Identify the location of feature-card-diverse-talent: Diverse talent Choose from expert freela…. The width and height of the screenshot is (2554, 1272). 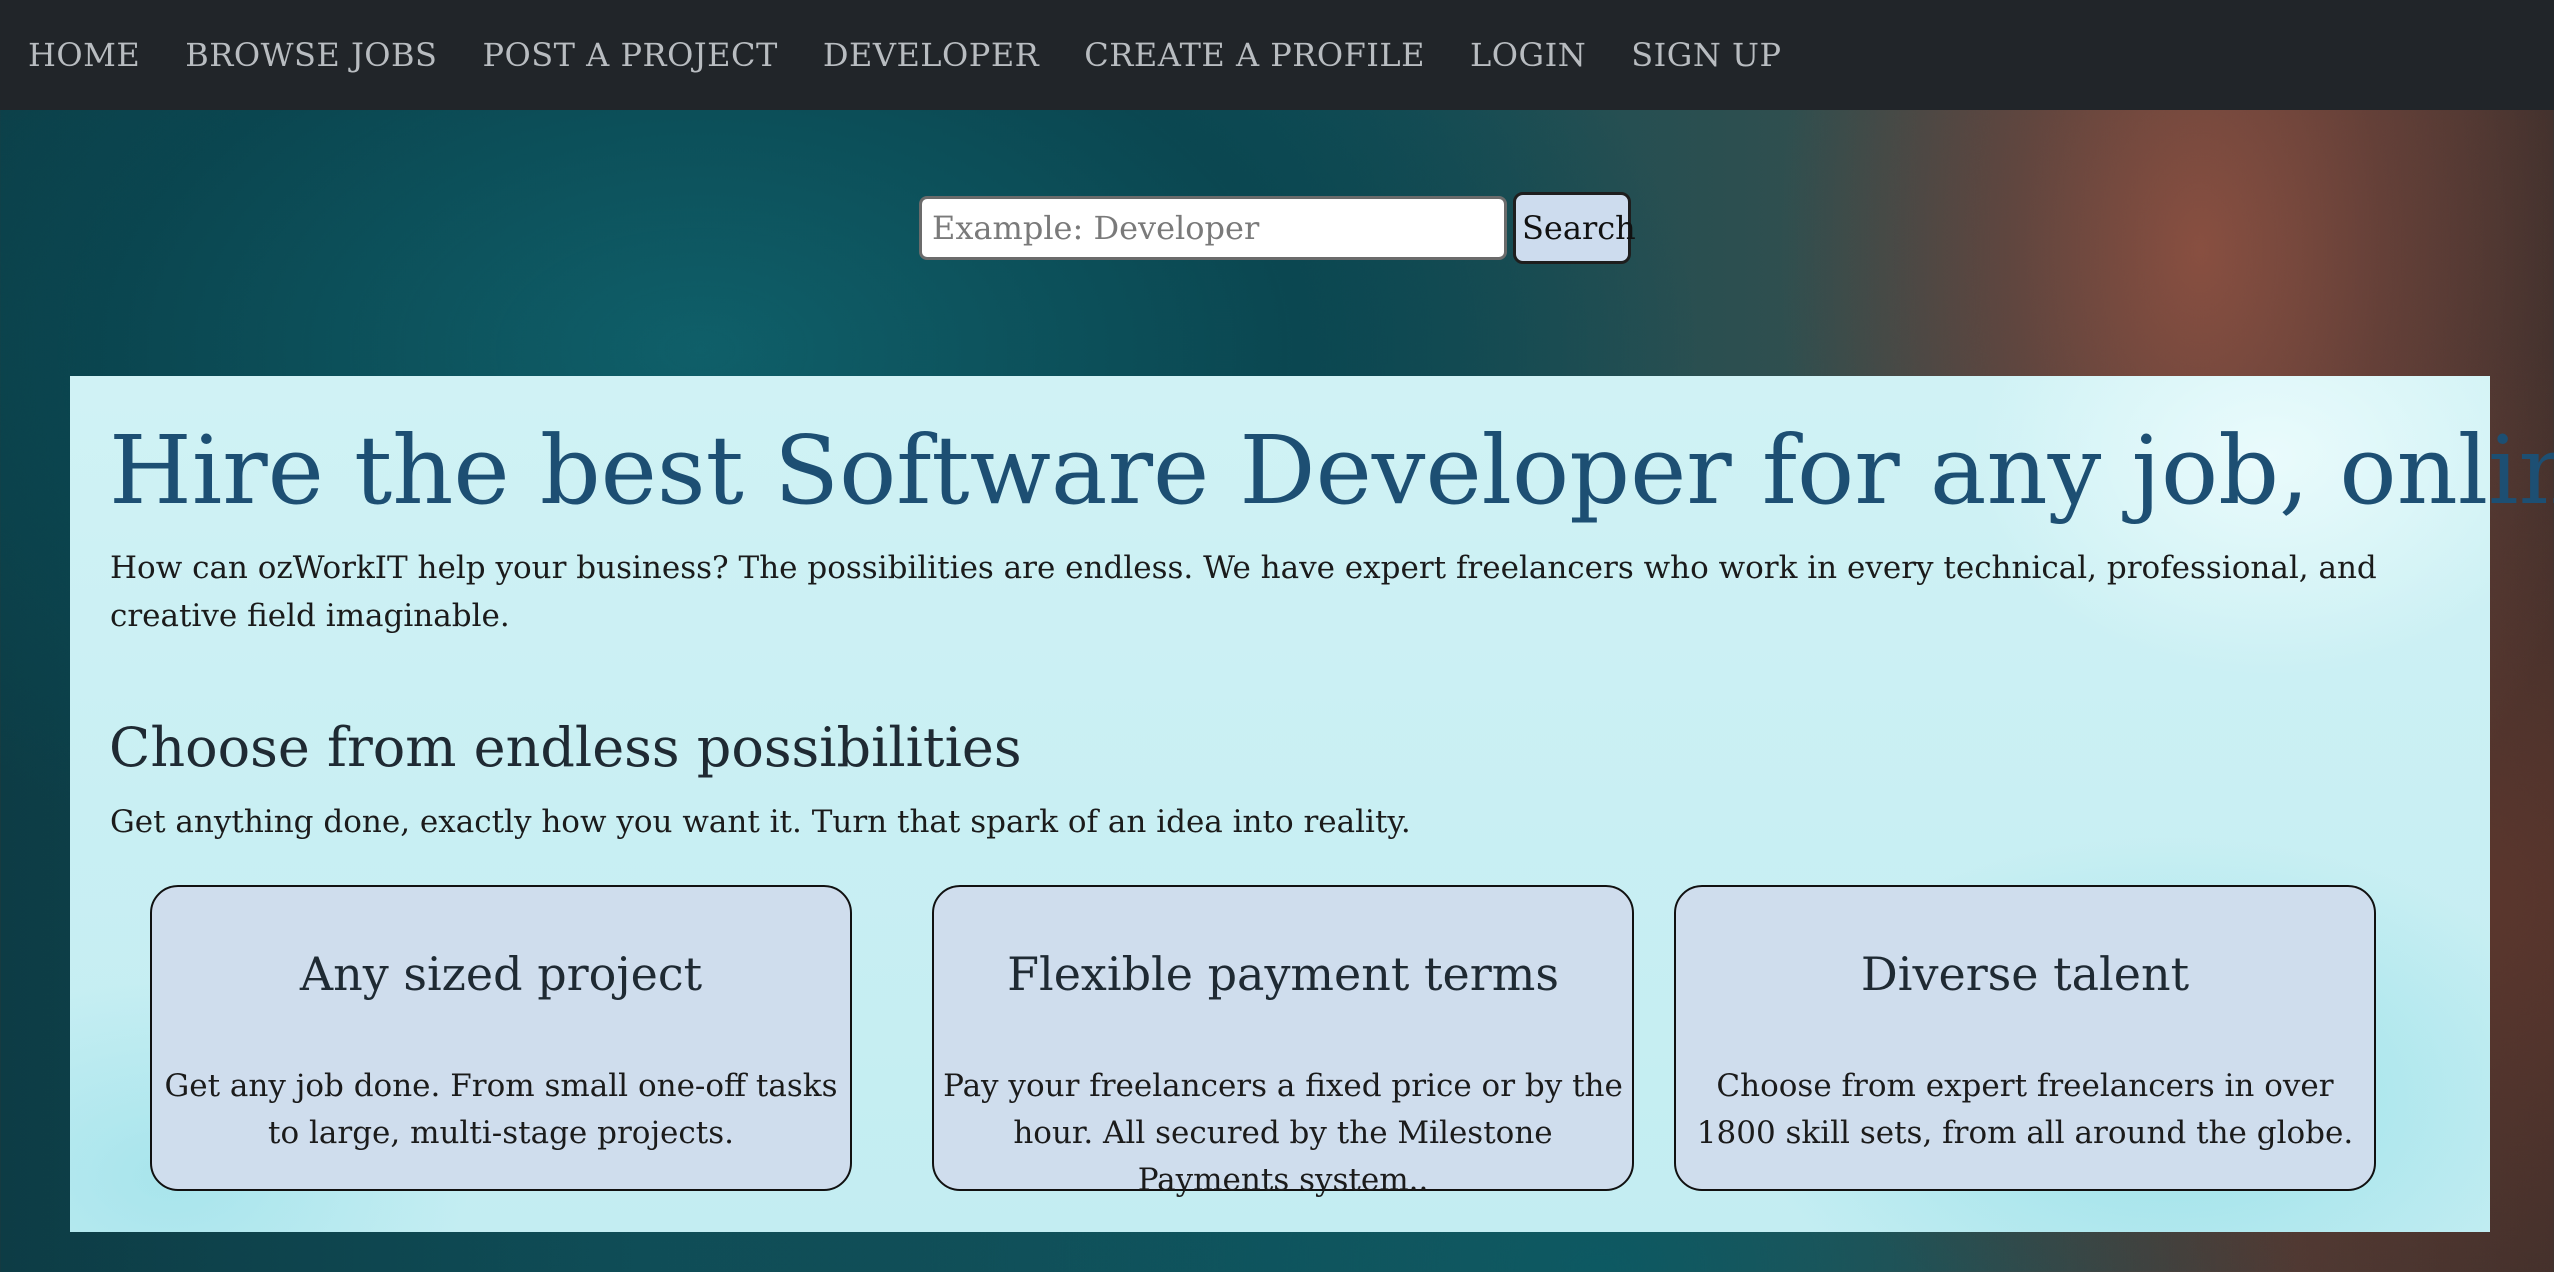
(2025, 1038).